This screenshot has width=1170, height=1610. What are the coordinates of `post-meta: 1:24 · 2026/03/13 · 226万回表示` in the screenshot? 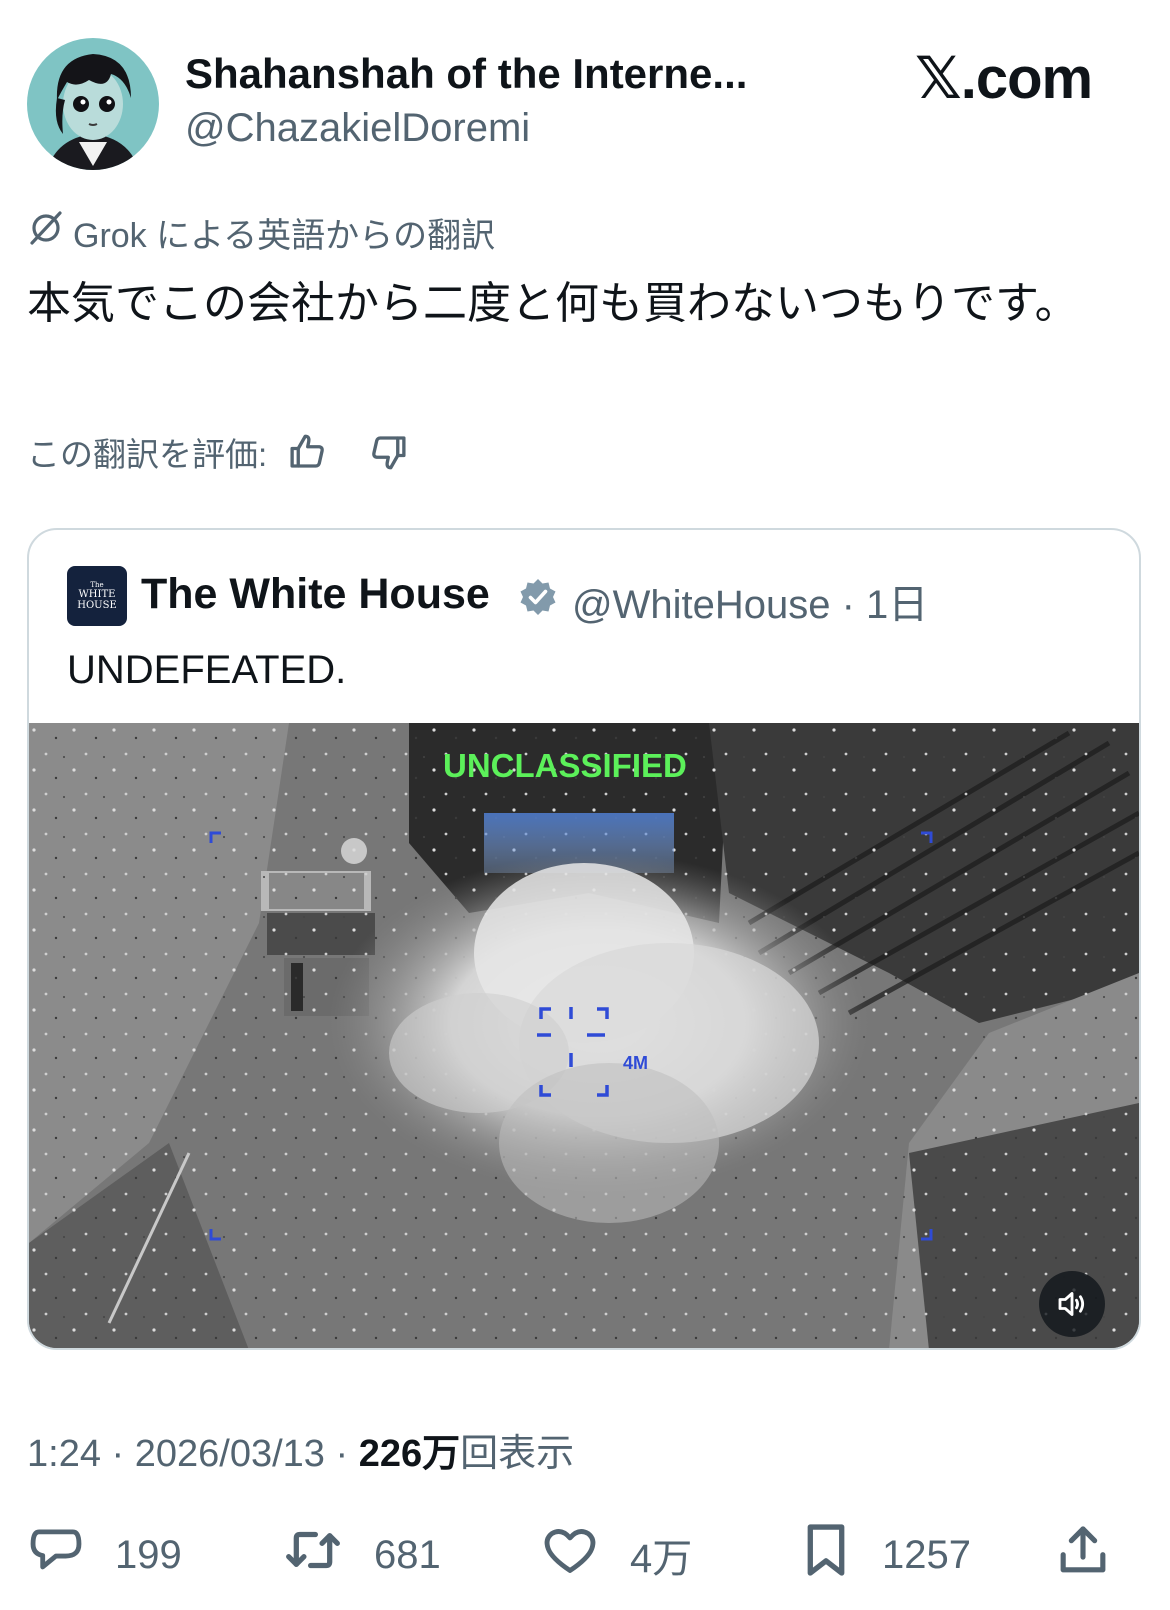 It's located at (300, 1449).